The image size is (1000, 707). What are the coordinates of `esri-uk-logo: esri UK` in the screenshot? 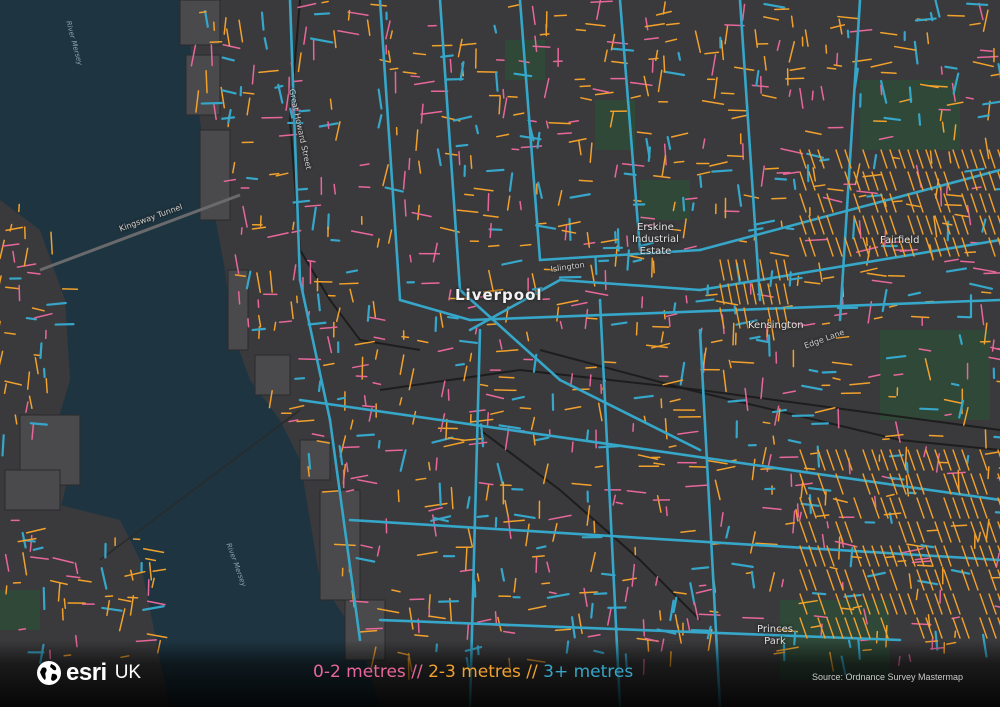 It's located at (88, 673).